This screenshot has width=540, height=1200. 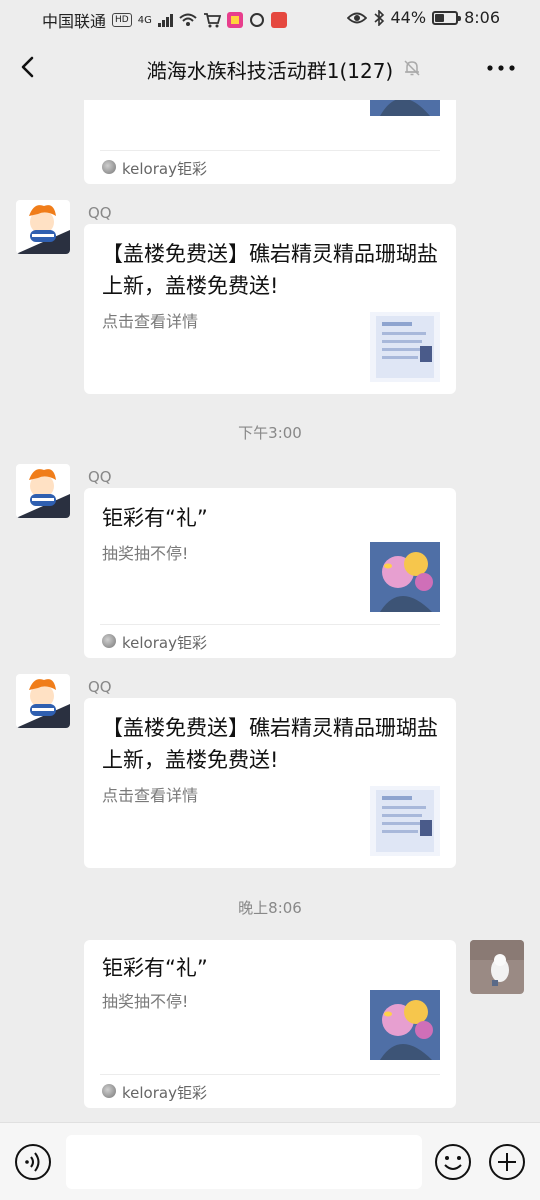 What do you see at coordinates (144, 20) in the screenshot?
I see `network-type: 4G` at bounding box center [144, 20].